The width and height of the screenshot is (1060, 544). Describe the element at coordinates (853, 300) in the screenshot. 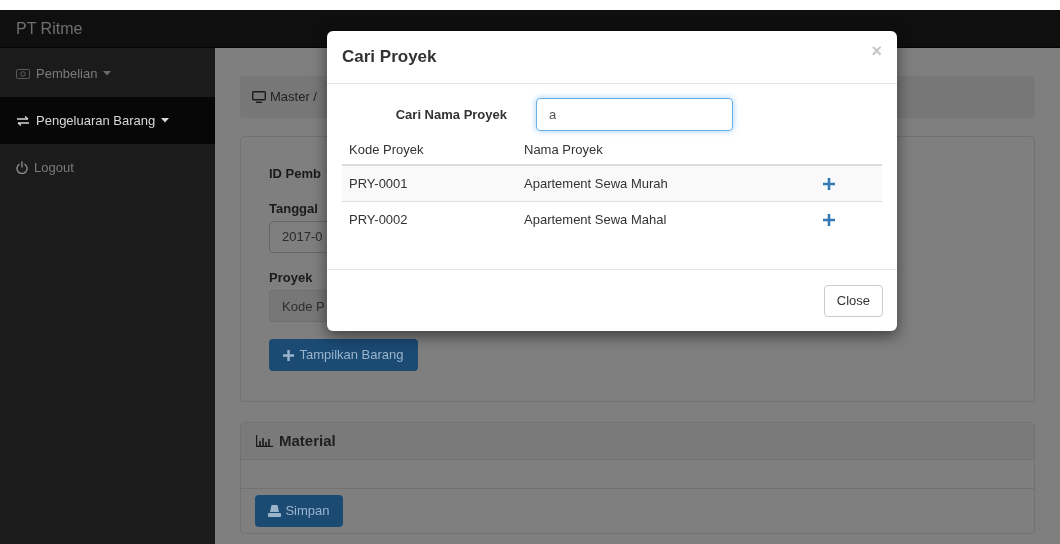

I see `close-button: Close` at that location.